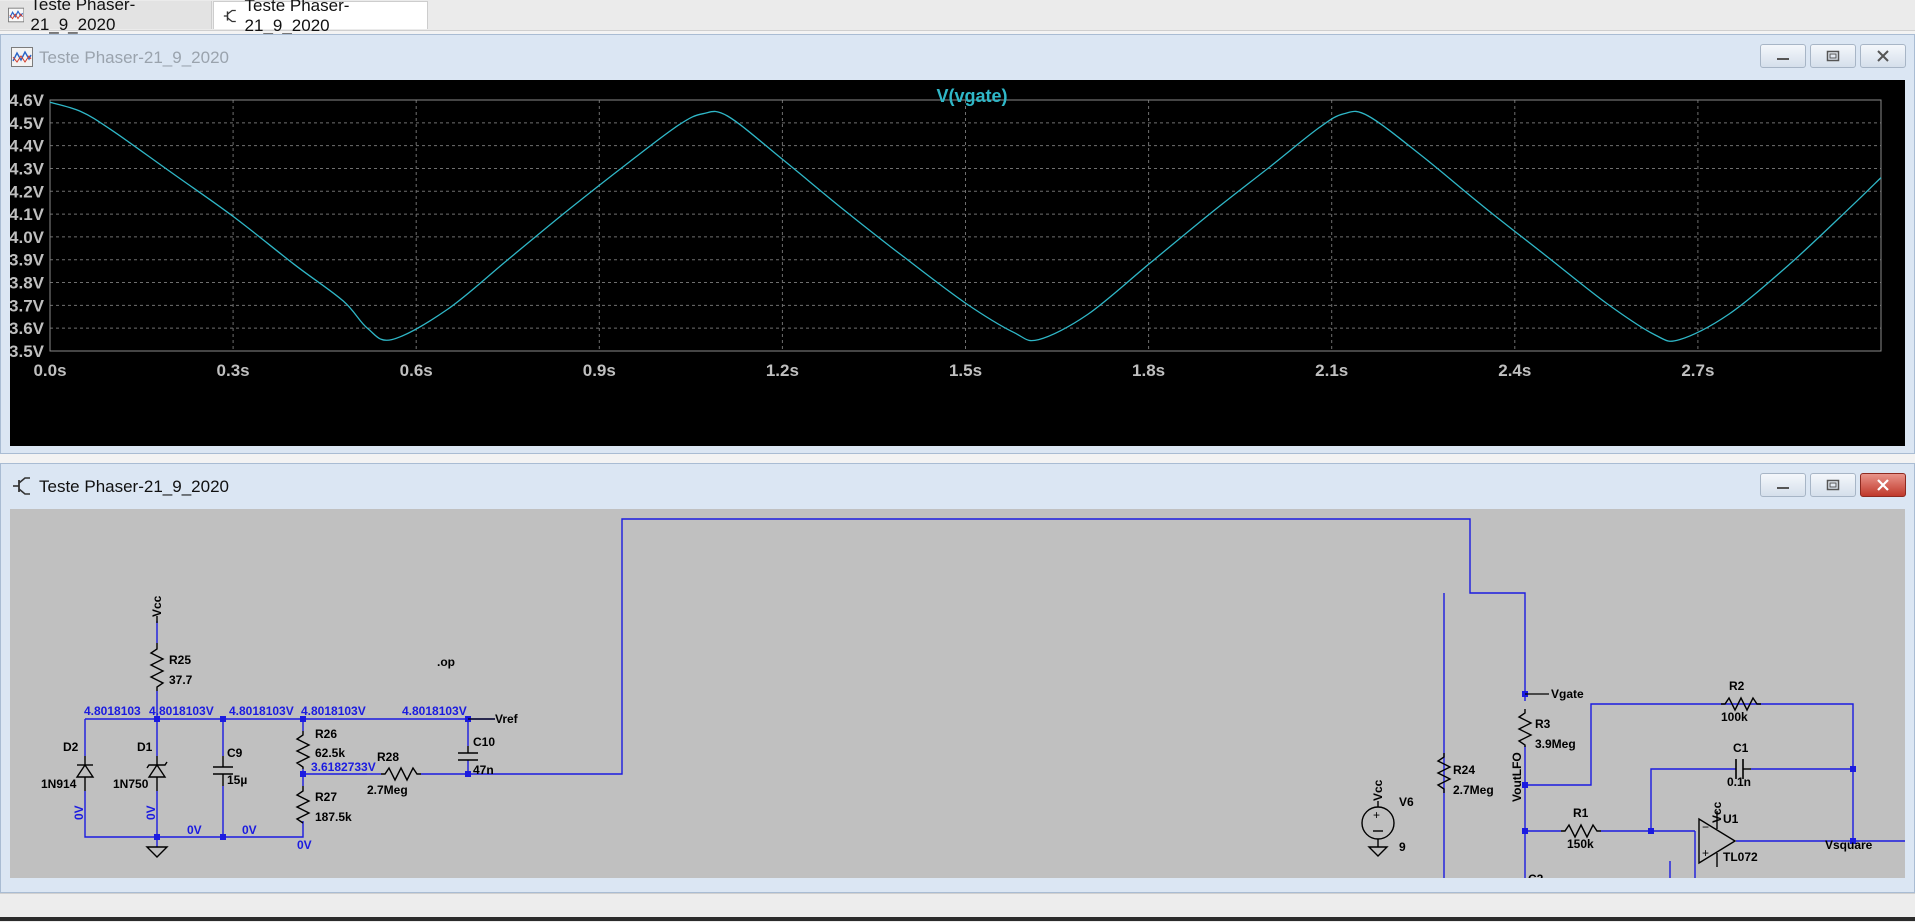  Describe the element at coordinates (1378, 790) in the screenshot. I see `v6-vcc-label: Vcc` at that location.